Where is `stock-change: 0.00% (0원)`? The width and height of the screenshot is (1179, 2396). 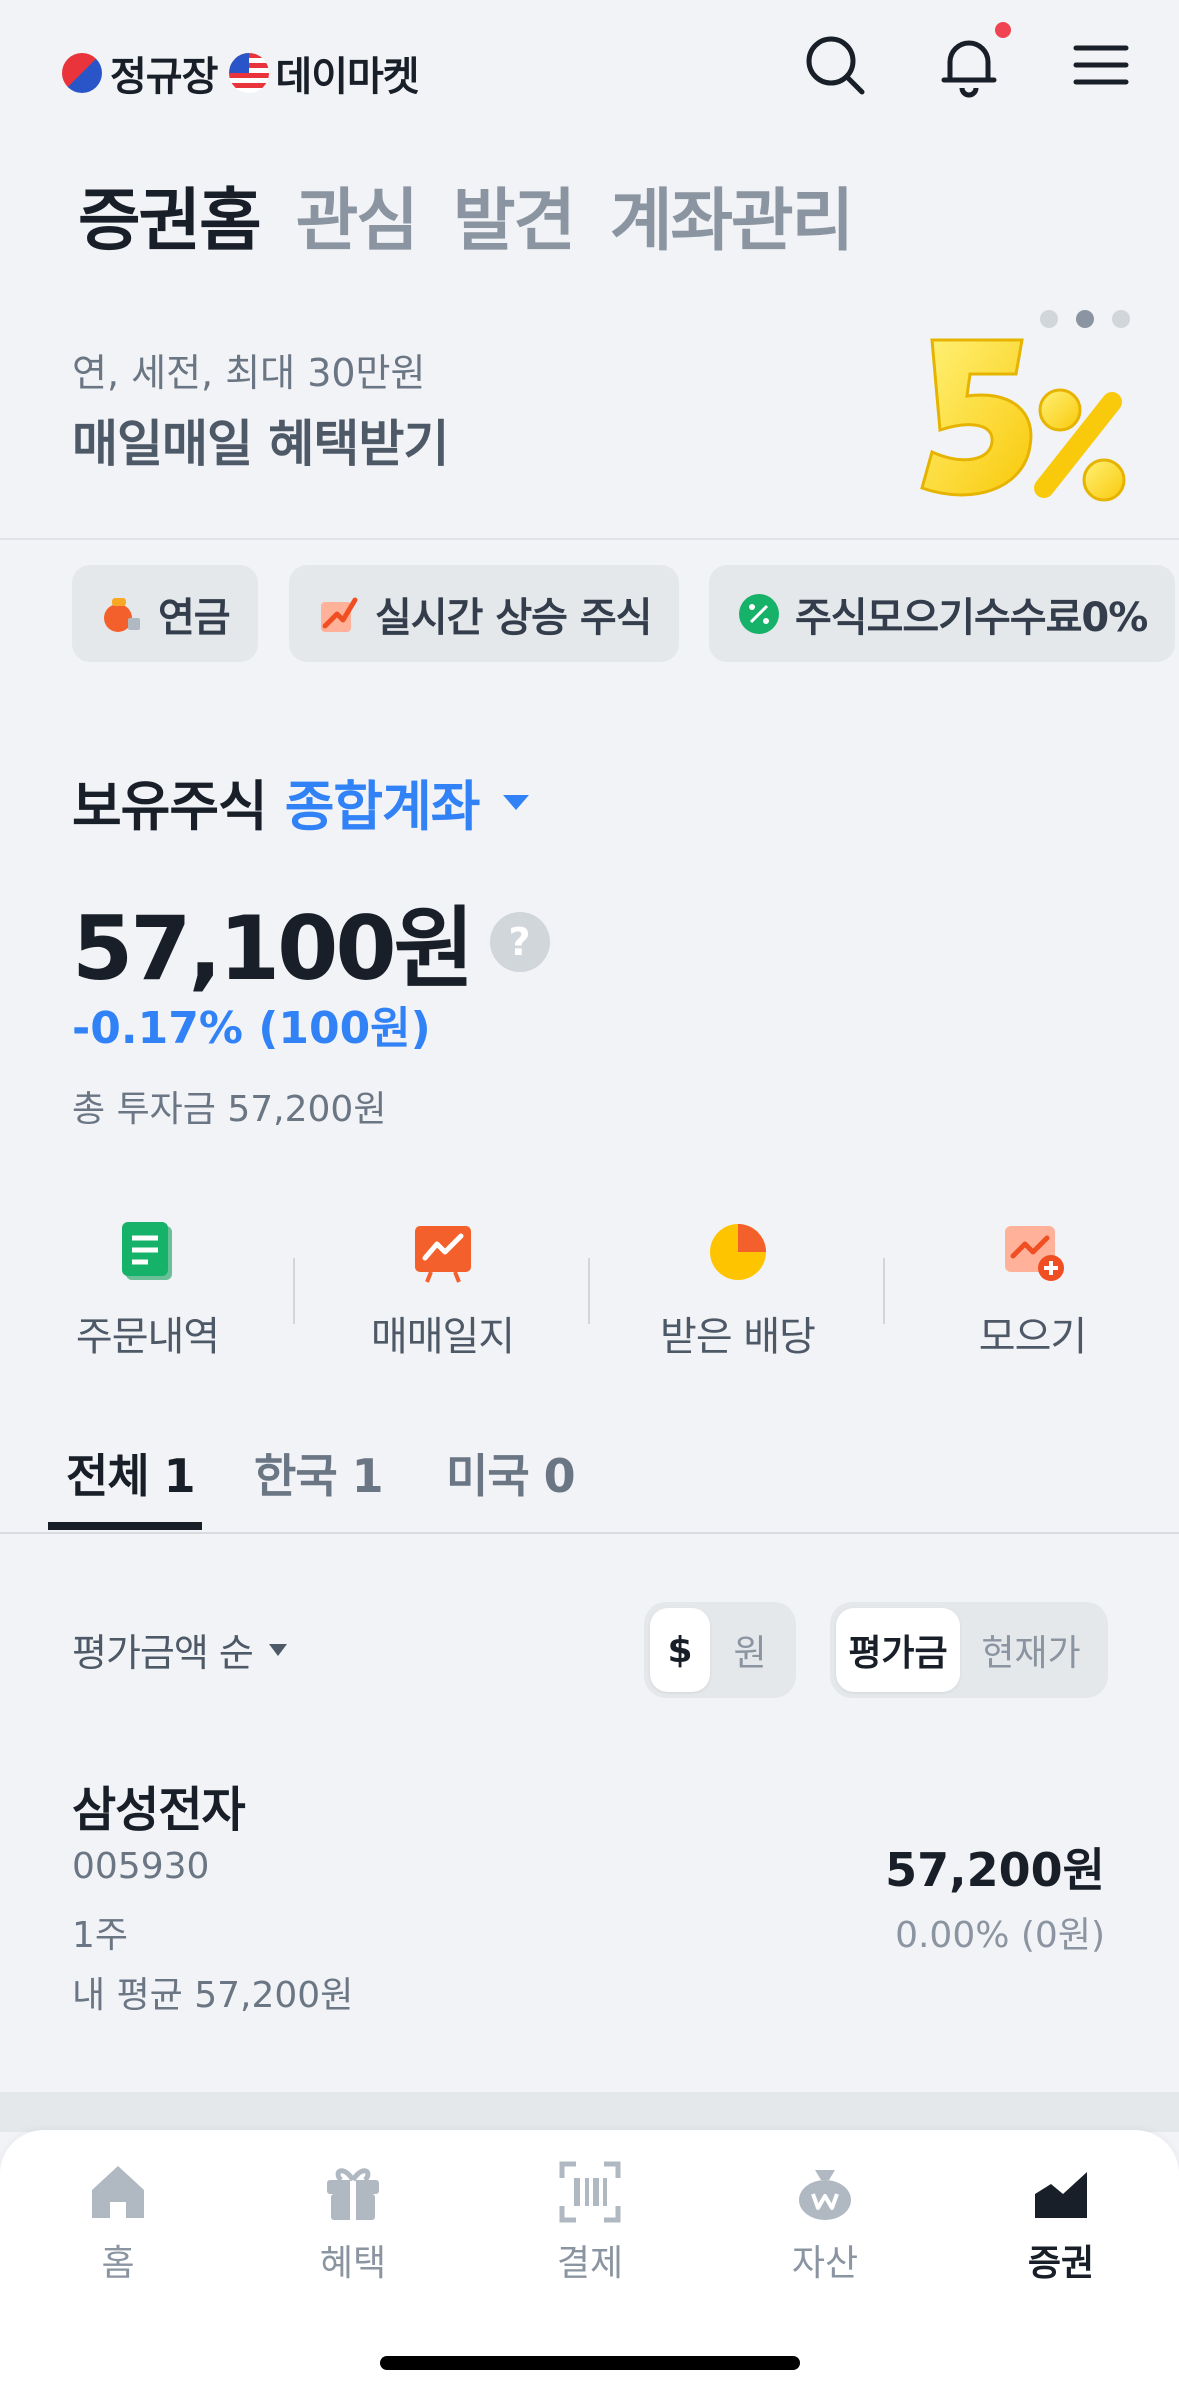 stock-change: 0.00% (0원) is located at coordinates (1000, 1935).